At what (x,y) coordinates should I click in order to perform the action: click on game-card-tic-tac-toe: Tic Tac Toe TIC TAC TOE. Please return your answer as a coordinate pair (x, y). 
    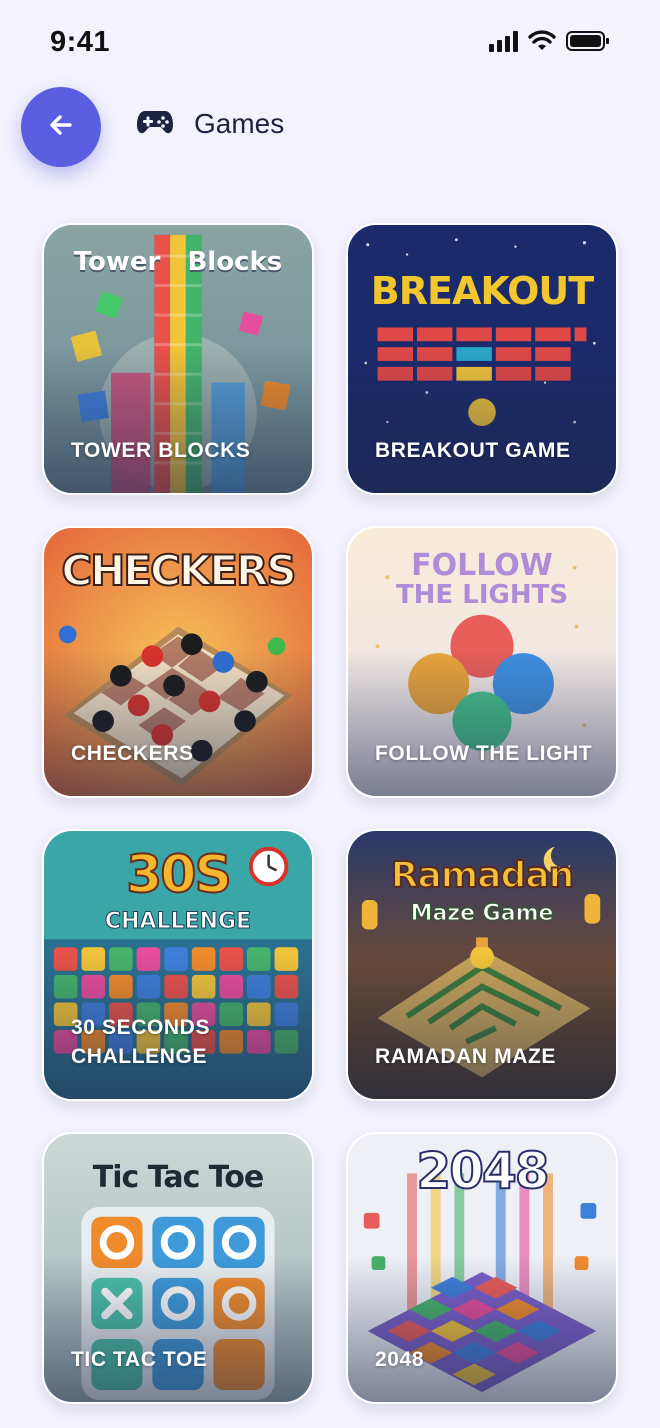
    Looking at the image, I should click on (178, 1268).